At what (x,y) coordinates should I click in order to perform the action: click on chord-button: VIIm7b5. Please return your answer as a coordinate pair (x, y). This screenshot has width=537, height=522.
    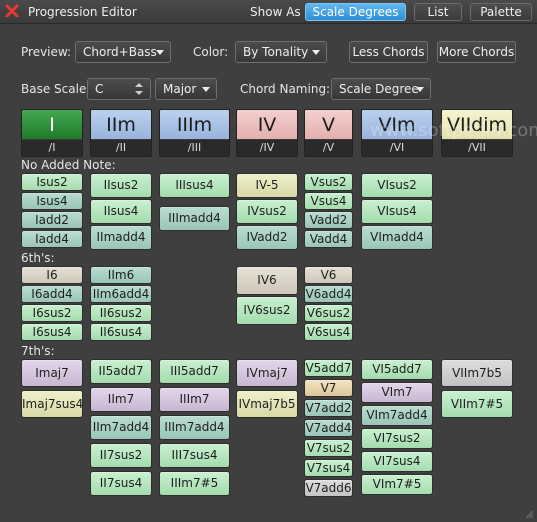
    Looking at the image, I should click on (477, 373).